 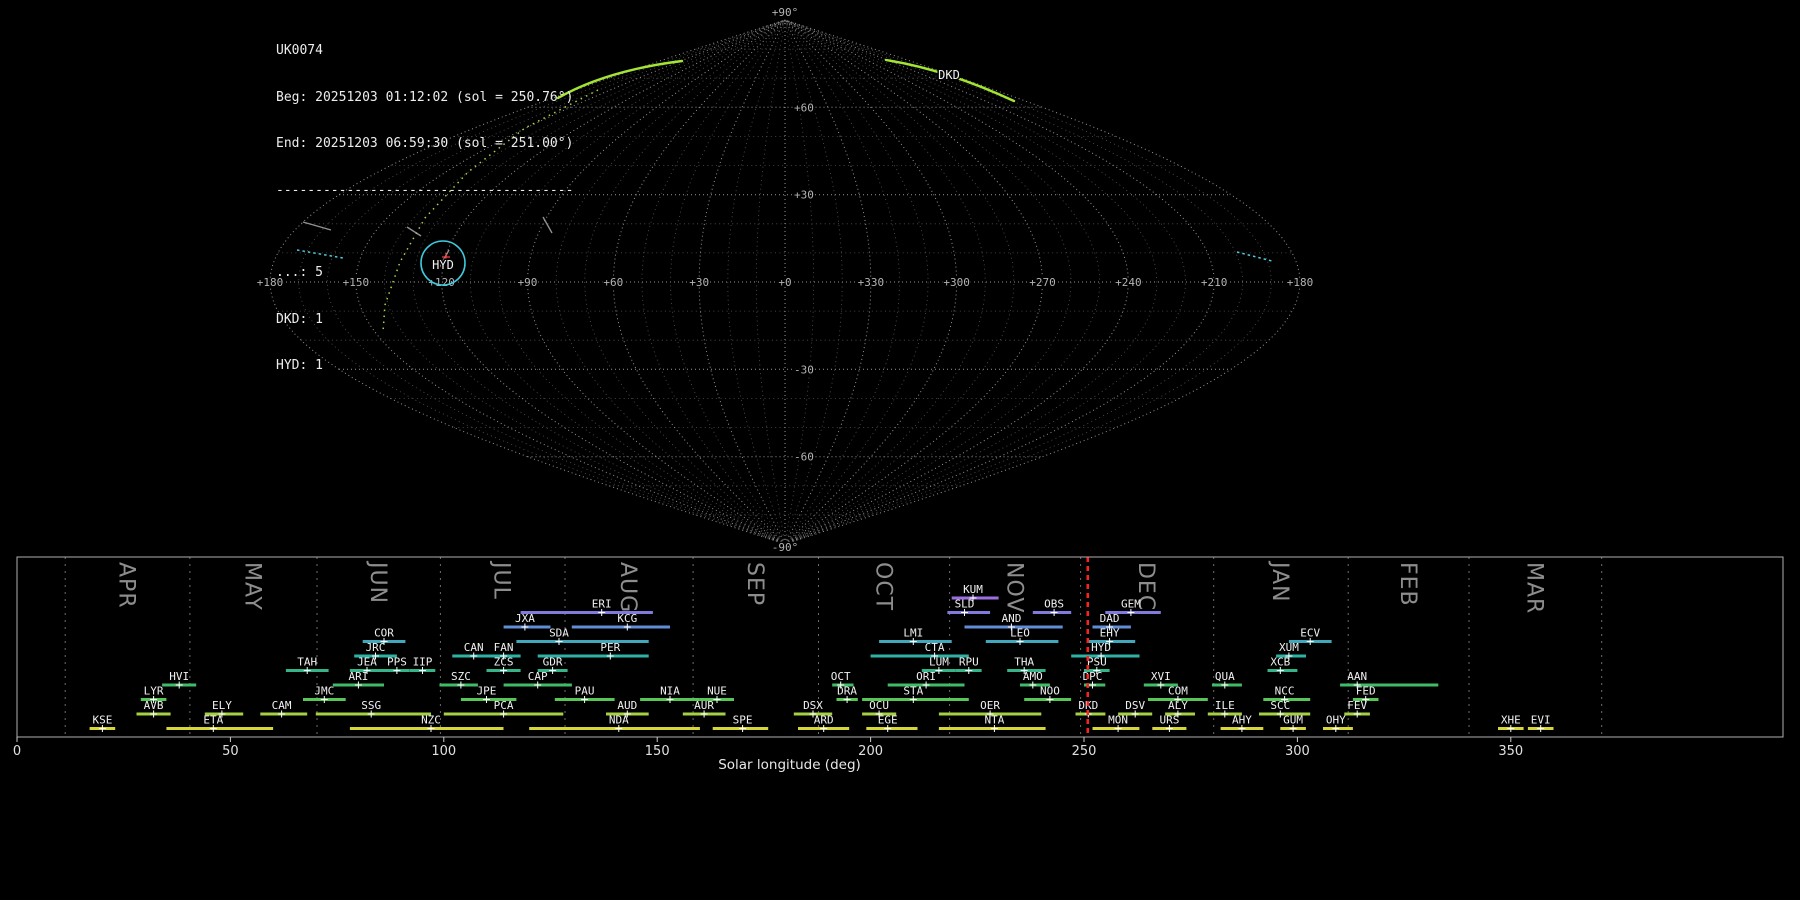 I want to click on shower-leo: LEO, so click(x=1022, y=636).